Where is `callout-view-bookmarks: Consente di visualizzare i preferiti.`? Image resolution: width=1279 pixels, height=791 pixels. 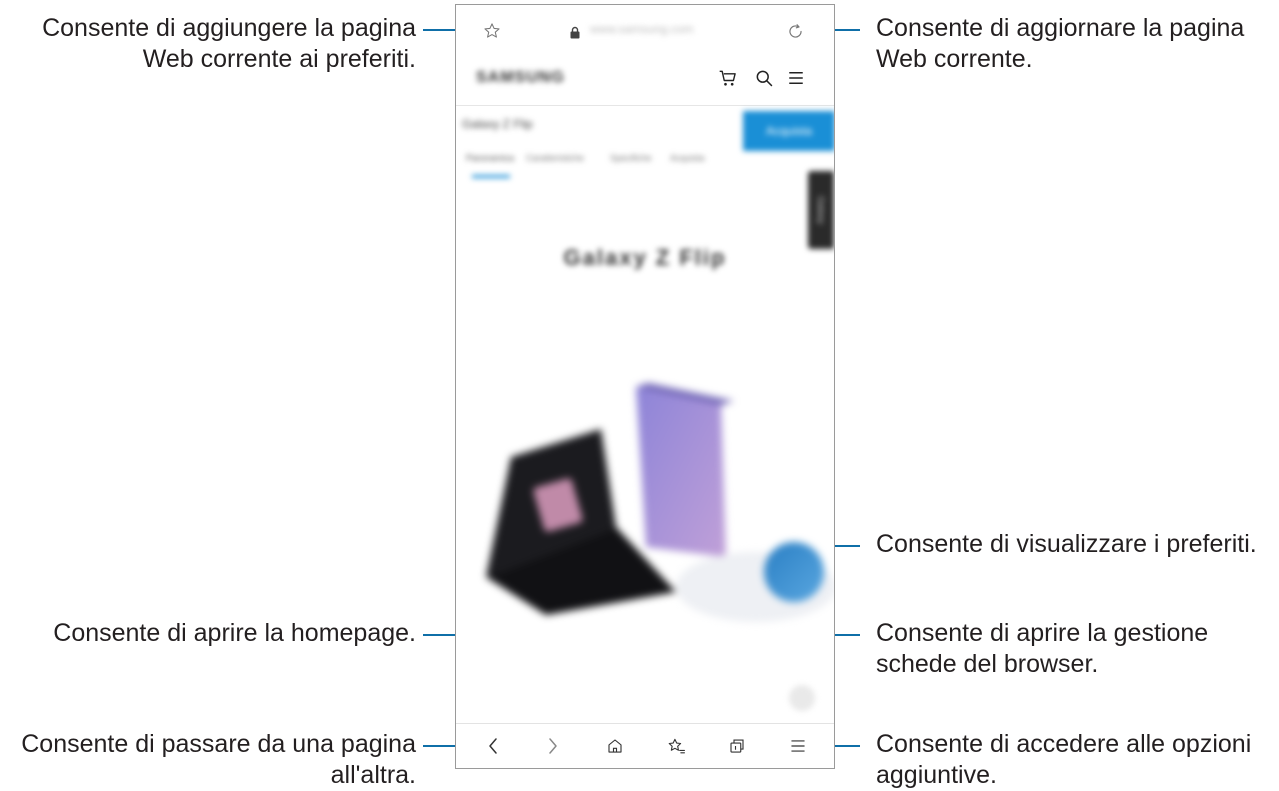 callout-view-bookmarks: Consente di visualizzare i preferiti. is located at coordinates (1066, 544).